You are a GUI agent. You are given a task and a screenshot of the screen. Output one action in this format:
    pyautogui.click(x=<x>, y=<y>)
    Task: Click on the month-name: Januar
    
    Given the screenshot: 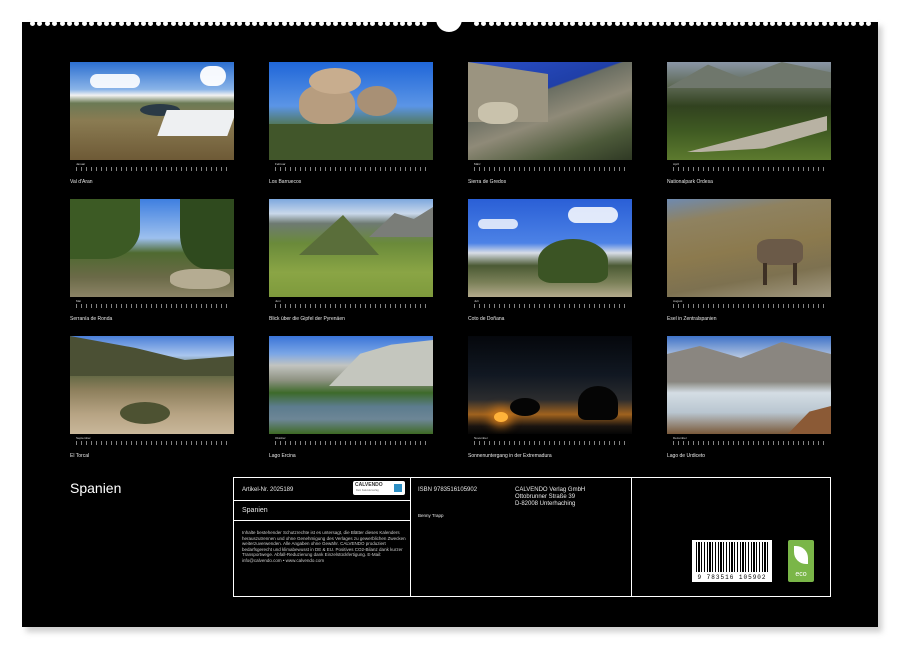 What is the action you would take?
    pyautogui.click(x=80, y=164)
    